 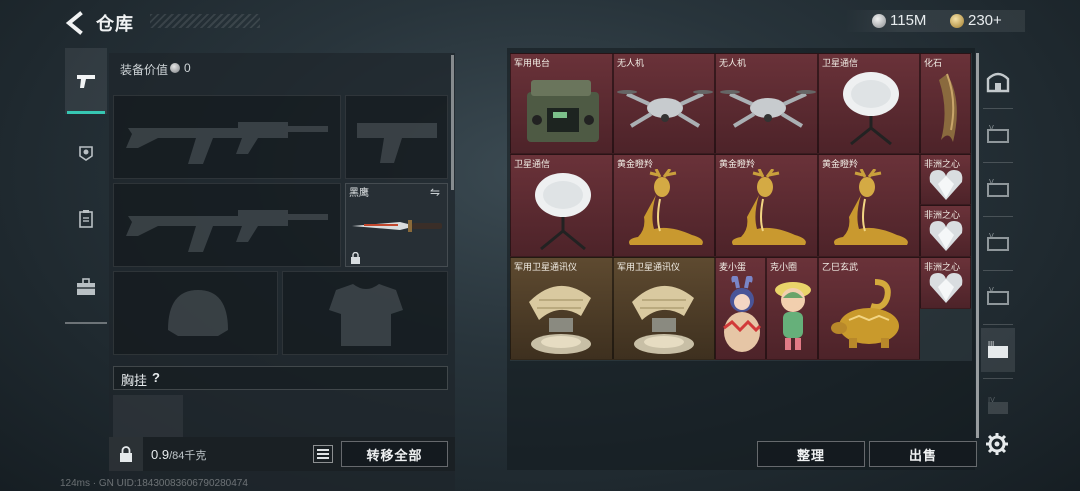 What do you see at coordinates (75, 23) in the screenshot?
I see `back-arrow-icon` at bounding box center [75, 23].